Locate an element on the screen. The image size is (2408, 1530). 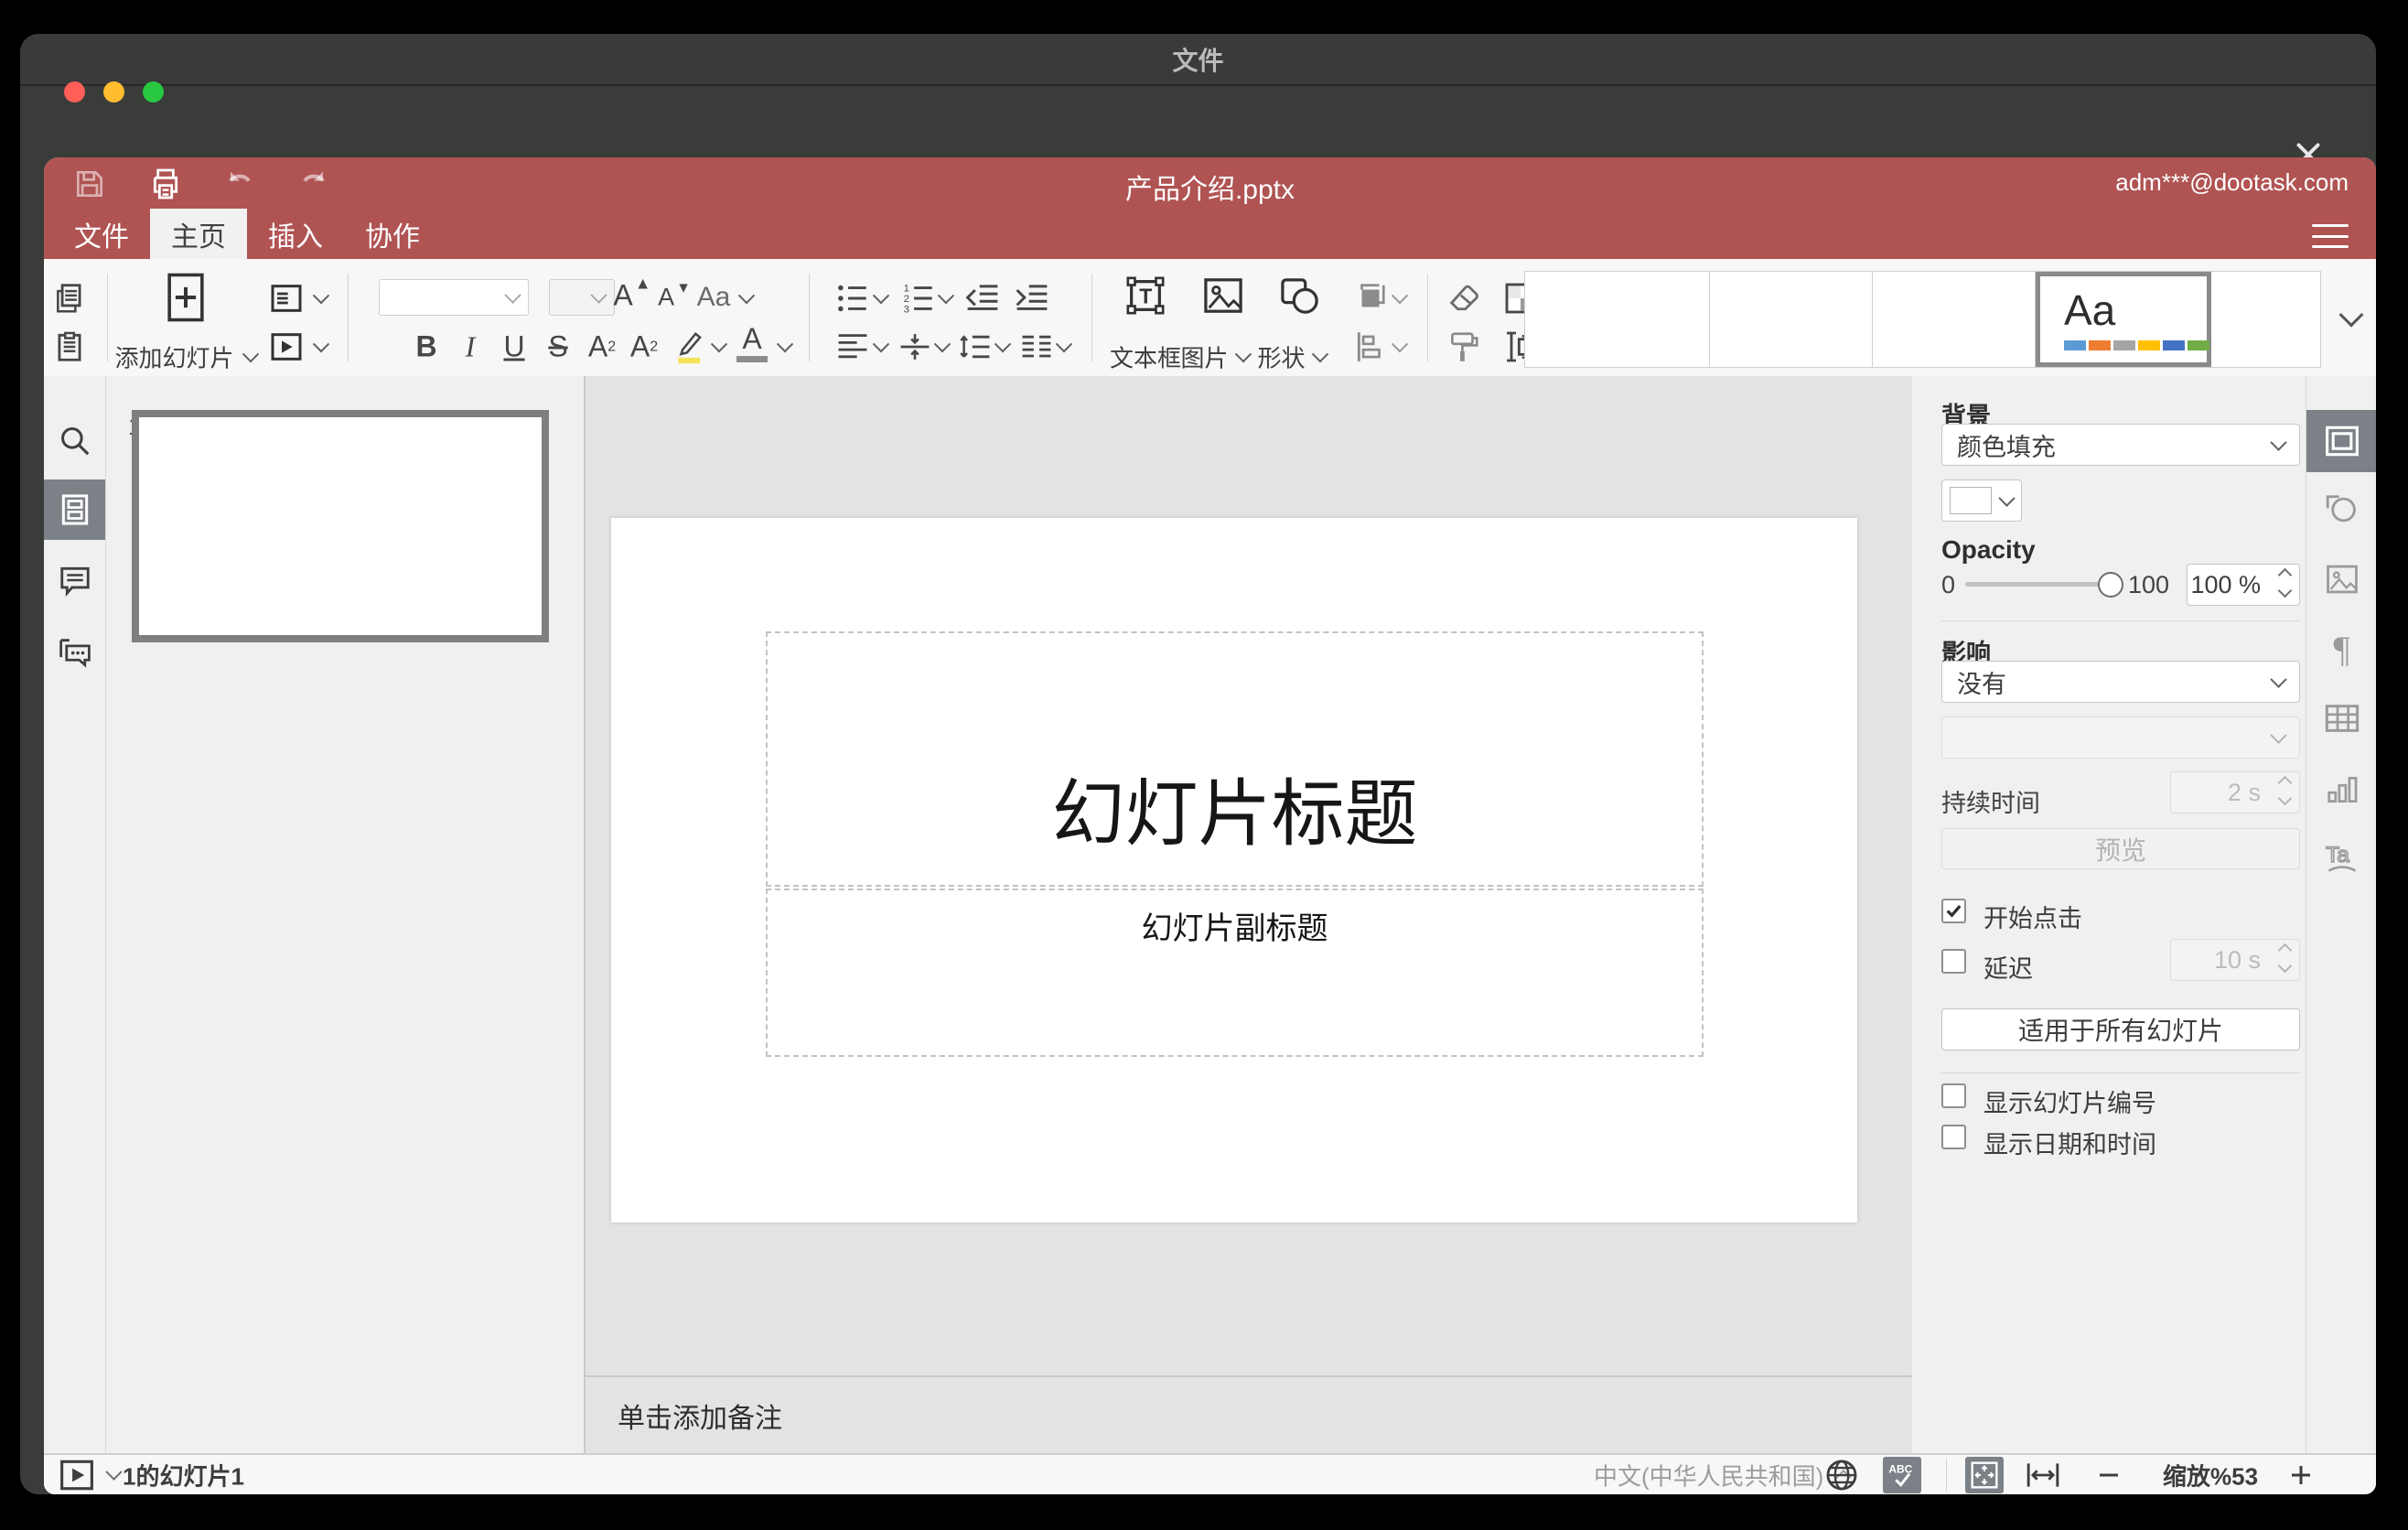
shape-settings-button is located at coordinates (2341, 510).